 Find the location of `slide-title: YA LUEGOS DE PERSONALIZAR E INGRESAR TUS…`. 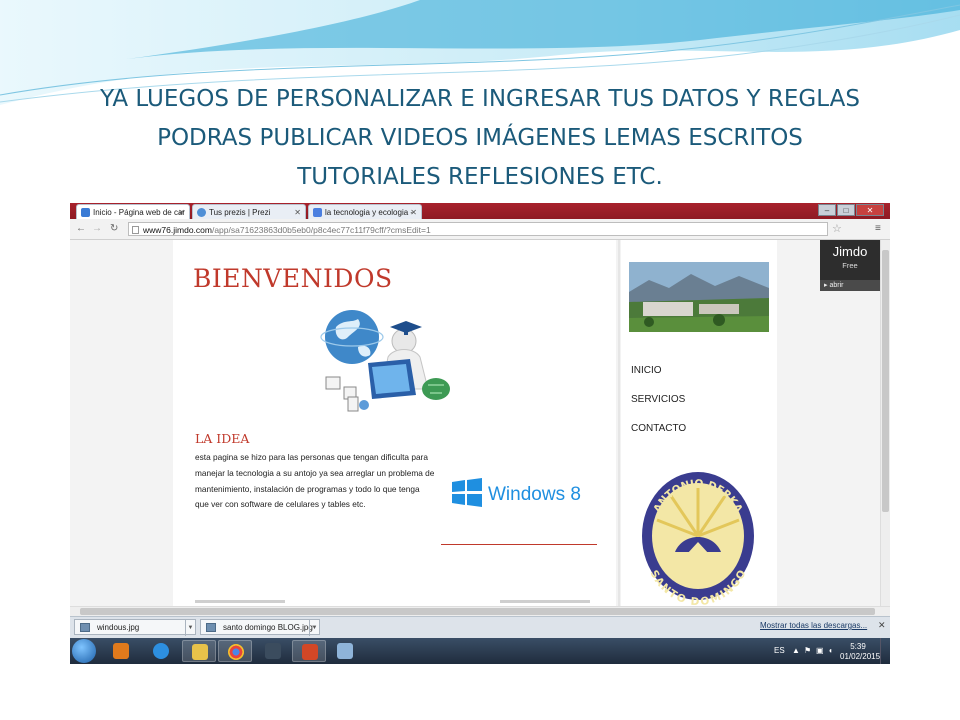

slide-title: YA LUEGOS DE PERSONALIZAR E INGRESAR TUS… is located at coordinates (480, 138).